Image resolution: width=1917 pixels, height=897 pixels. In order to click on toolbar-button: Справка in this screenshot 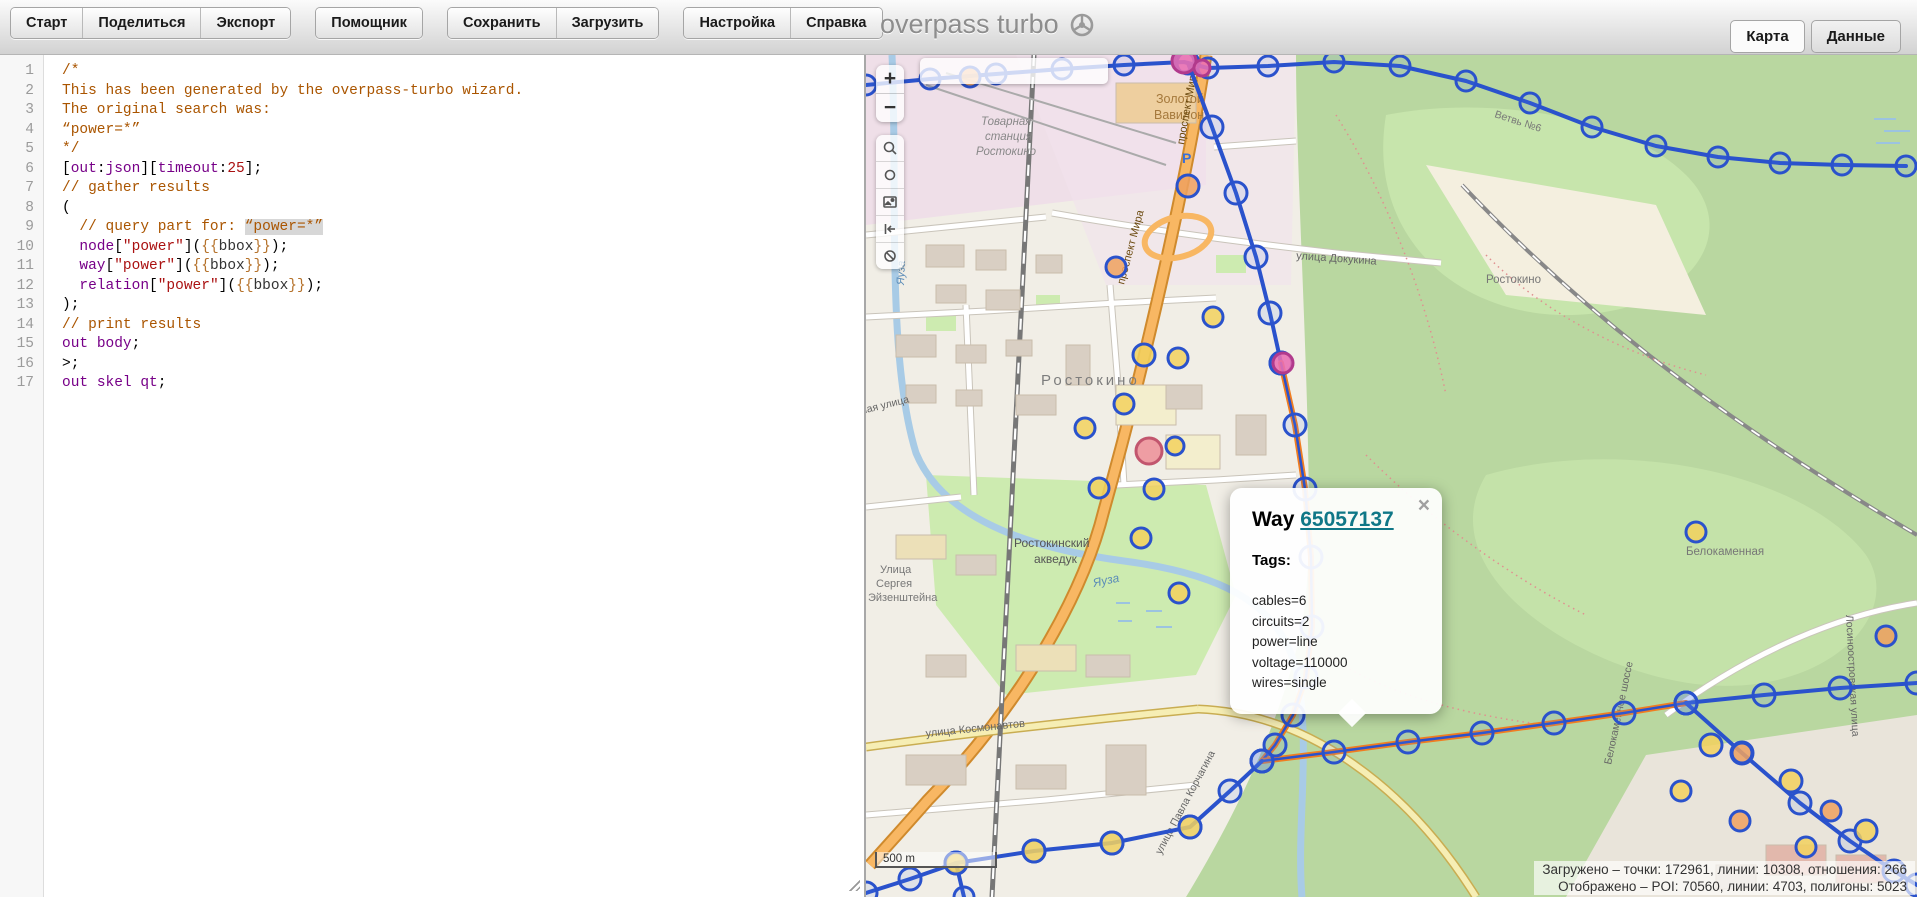, I will do `click(836, 23)`.